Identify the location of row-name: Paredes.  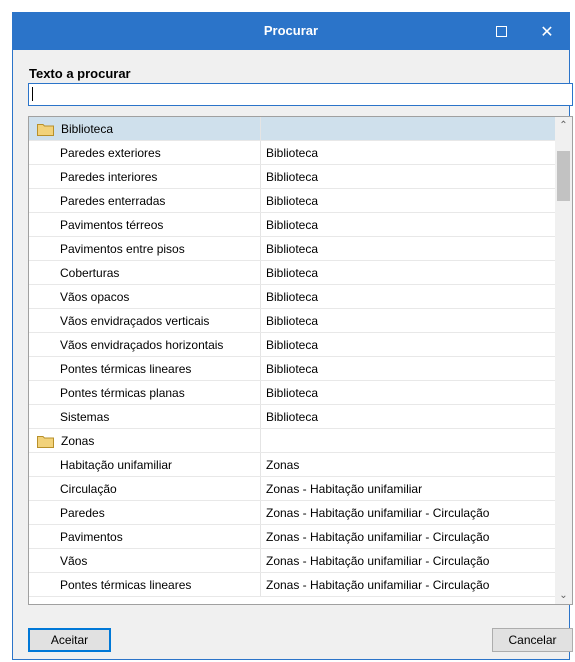
(82, 513).